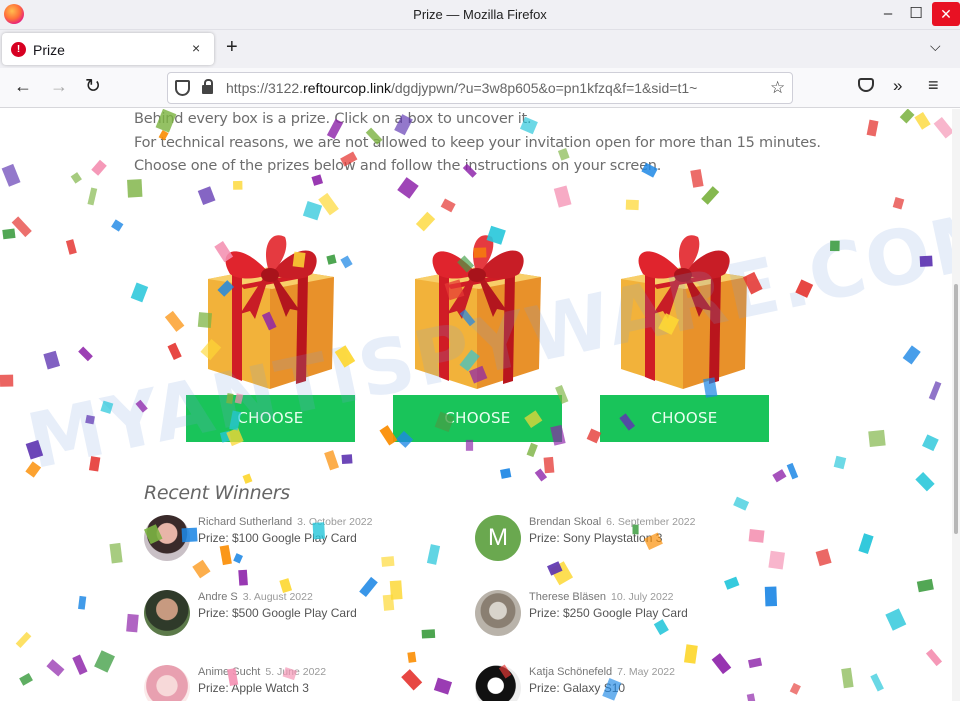 This screenshot has width=960, height=701. What do you see at coordinates (207, 86) in the screenshot?
I see `lock-icon` at bounding box center [207, 86].